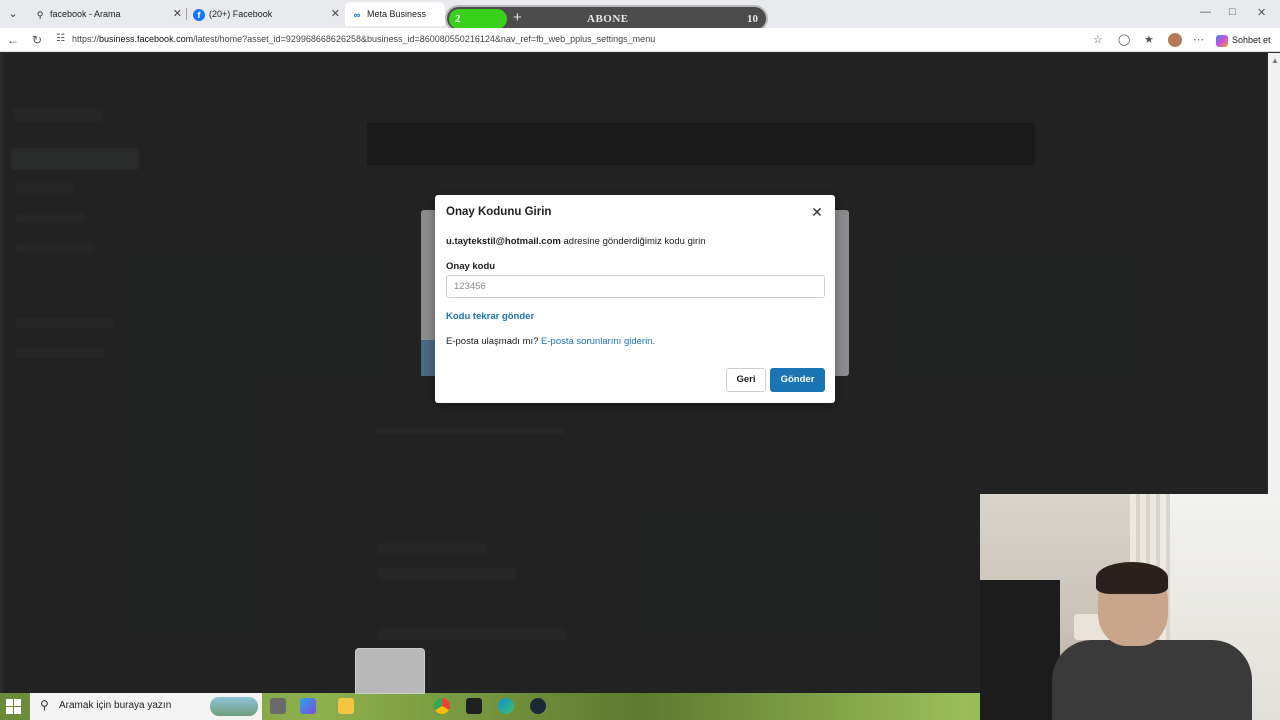 Image resolution: width=1280 pixels, height=720 pixels. What do you see at coordinates (471, 266) in the screenshot?
I see `code-field-label: Onay kodu` at bounding box center [471, 266].